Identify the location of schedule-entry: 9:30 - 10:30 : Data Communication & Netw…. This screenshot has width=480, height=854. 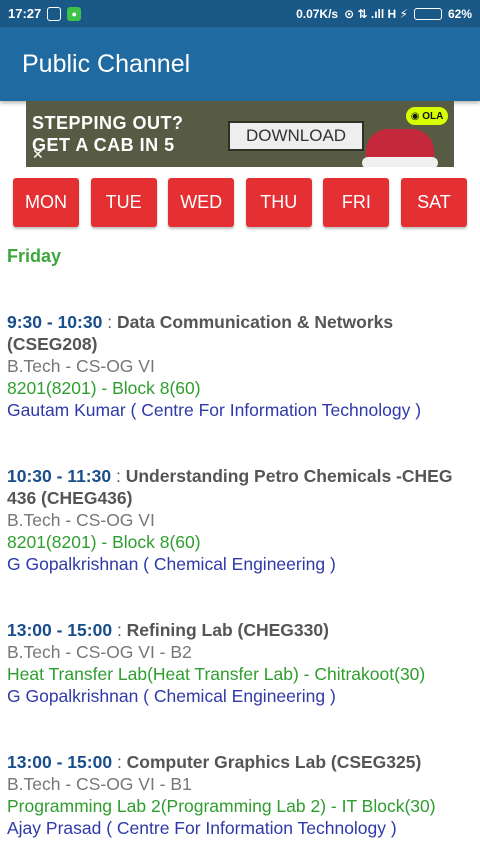
(241, 366).